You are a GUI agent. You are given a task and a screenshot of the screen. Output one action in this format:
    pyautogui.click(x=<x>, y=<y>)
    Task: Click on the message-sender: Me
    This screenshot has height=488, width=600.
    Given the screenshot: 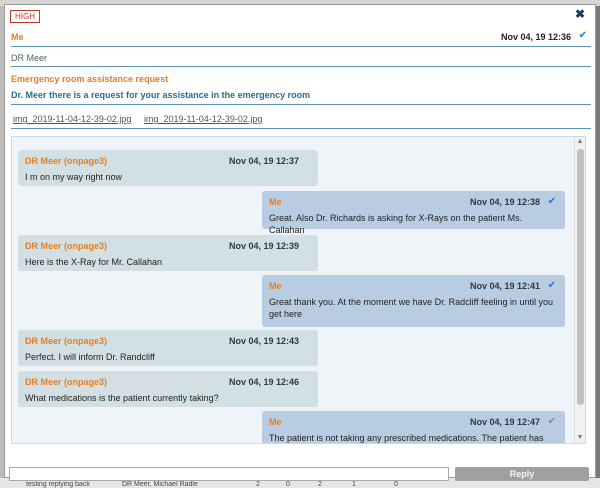 What is the action you would take?
    pyautogui.click(x=17, y=37)
    